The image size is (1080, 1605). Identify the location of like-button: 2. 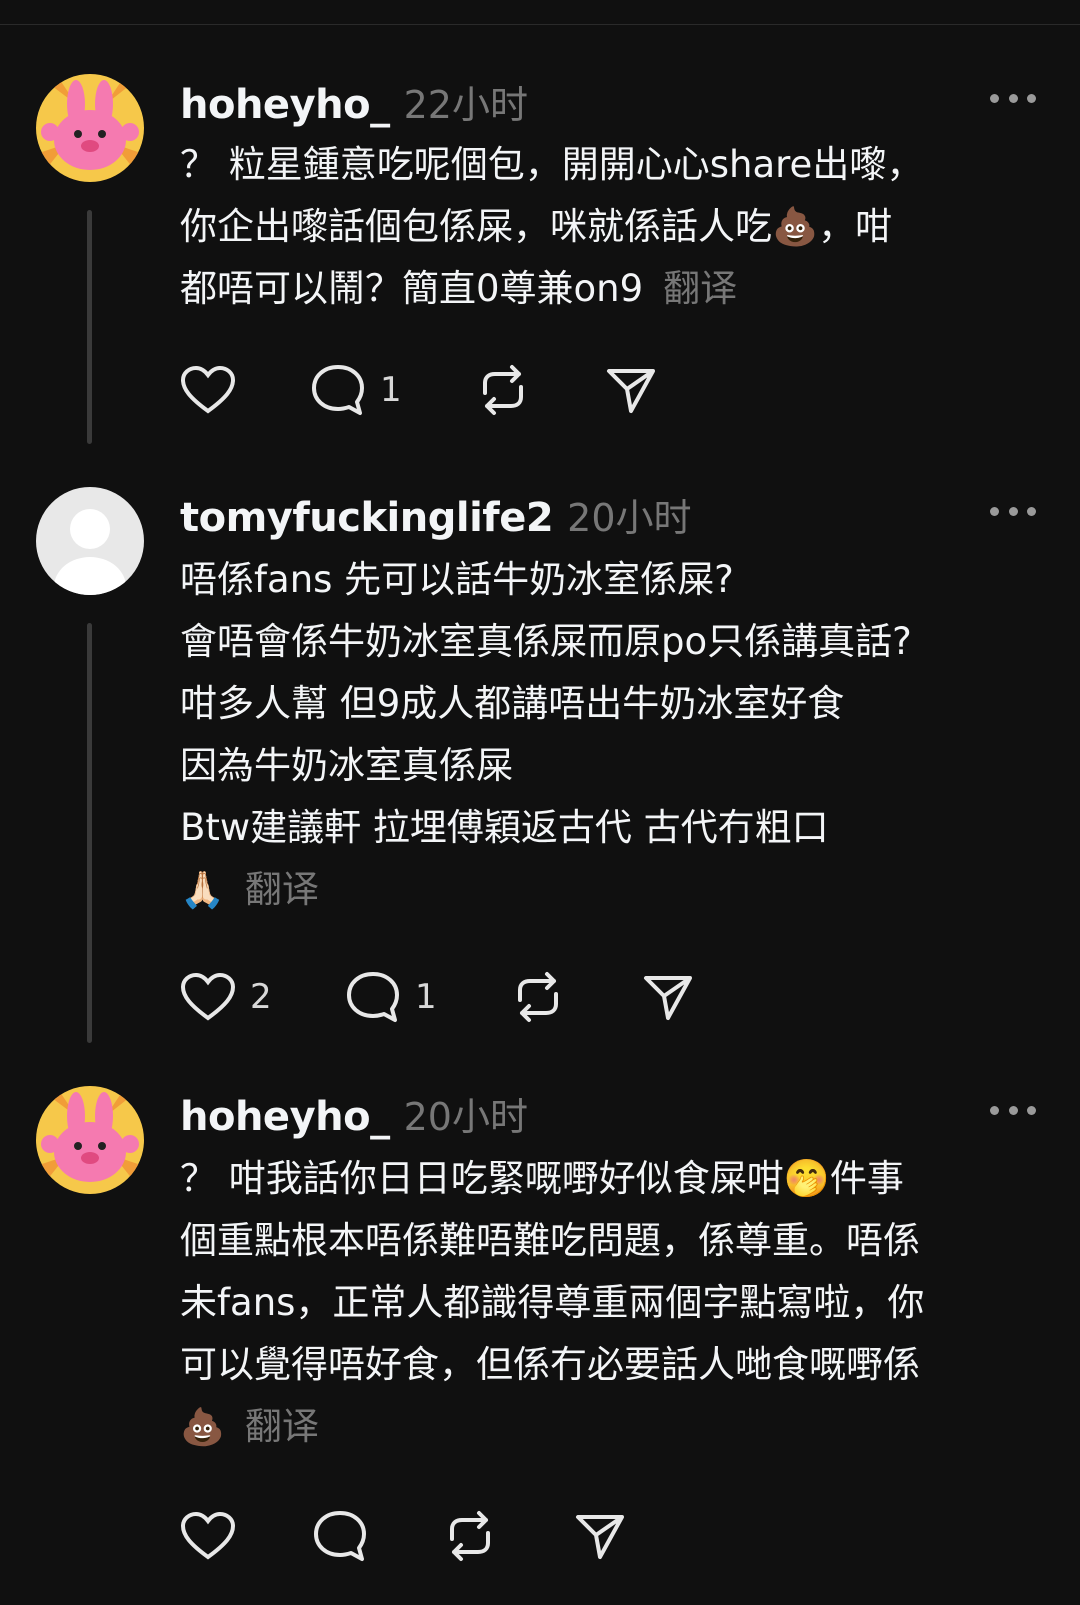
(262, 997).